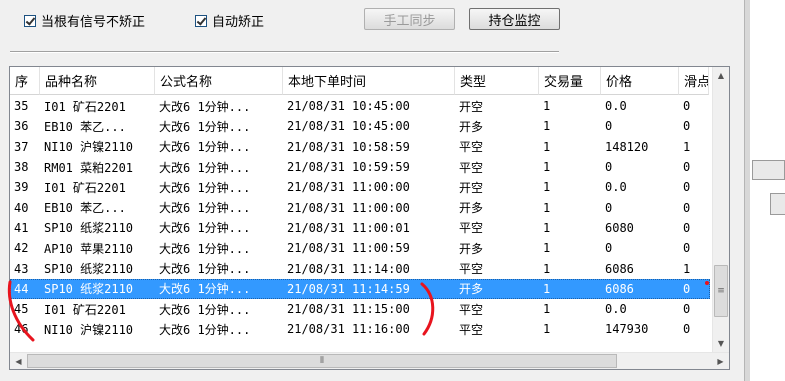 This screenshot has height=381, width=785. I want to click on cell-seq: 45, so click(21, 309).